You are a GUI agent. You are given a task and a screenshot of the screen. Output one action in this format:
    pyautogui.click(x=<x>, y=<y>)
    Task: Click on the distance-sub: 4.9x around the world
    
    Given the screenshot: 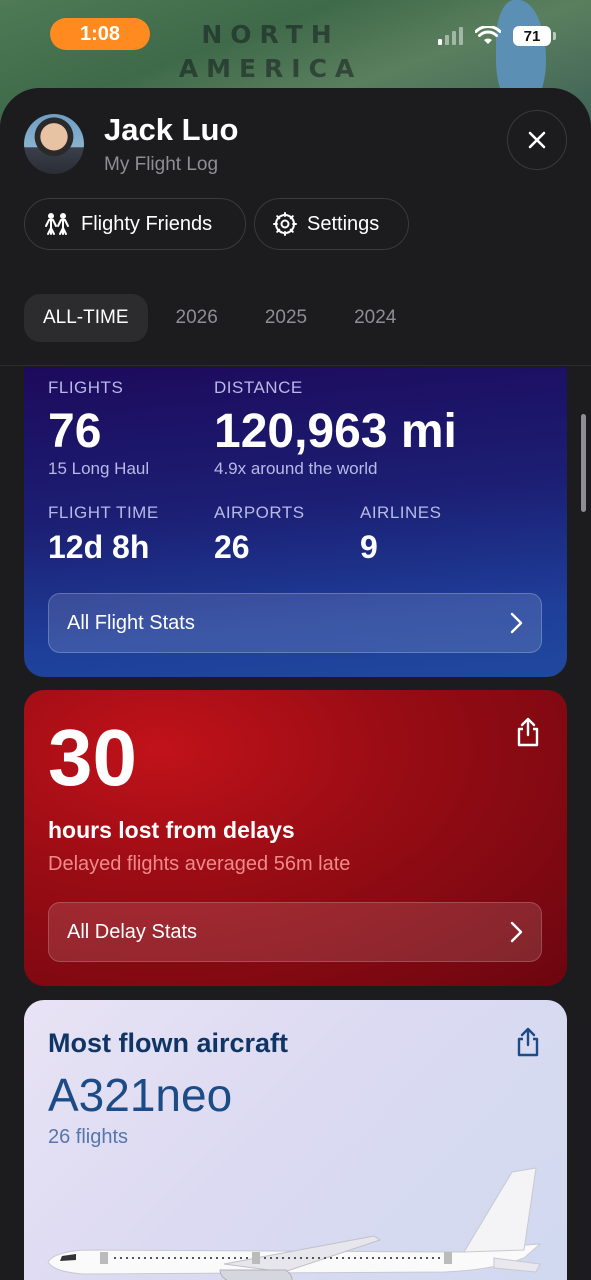 What is the action you would take?
    pyautogui.click(x=296, y=468)
    